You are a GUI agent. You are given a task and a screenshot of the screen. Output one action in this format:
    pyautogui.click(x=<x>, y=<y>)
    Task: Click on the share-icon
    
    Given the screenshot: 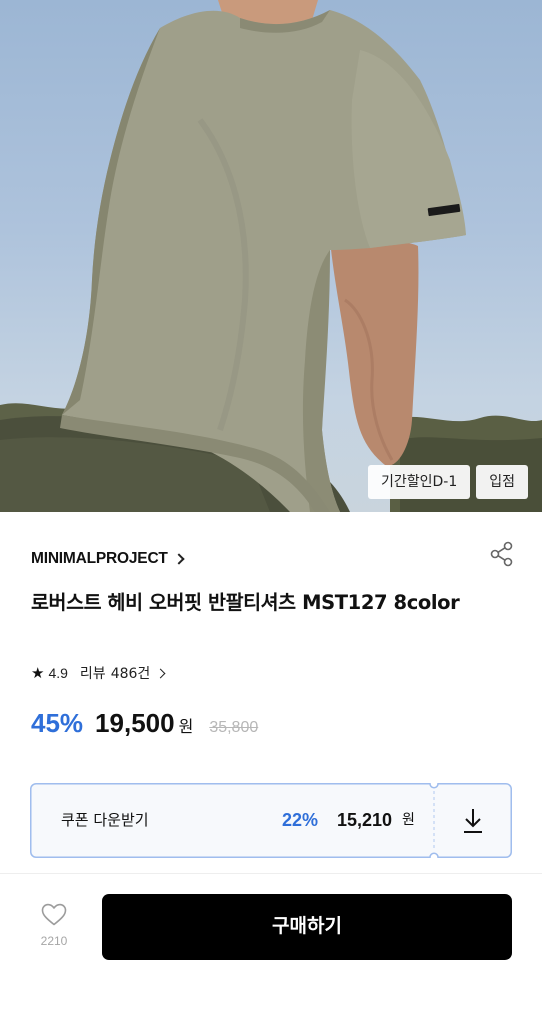 What is the action you would take?
    pyautogui.click(x=502, y=554)
    